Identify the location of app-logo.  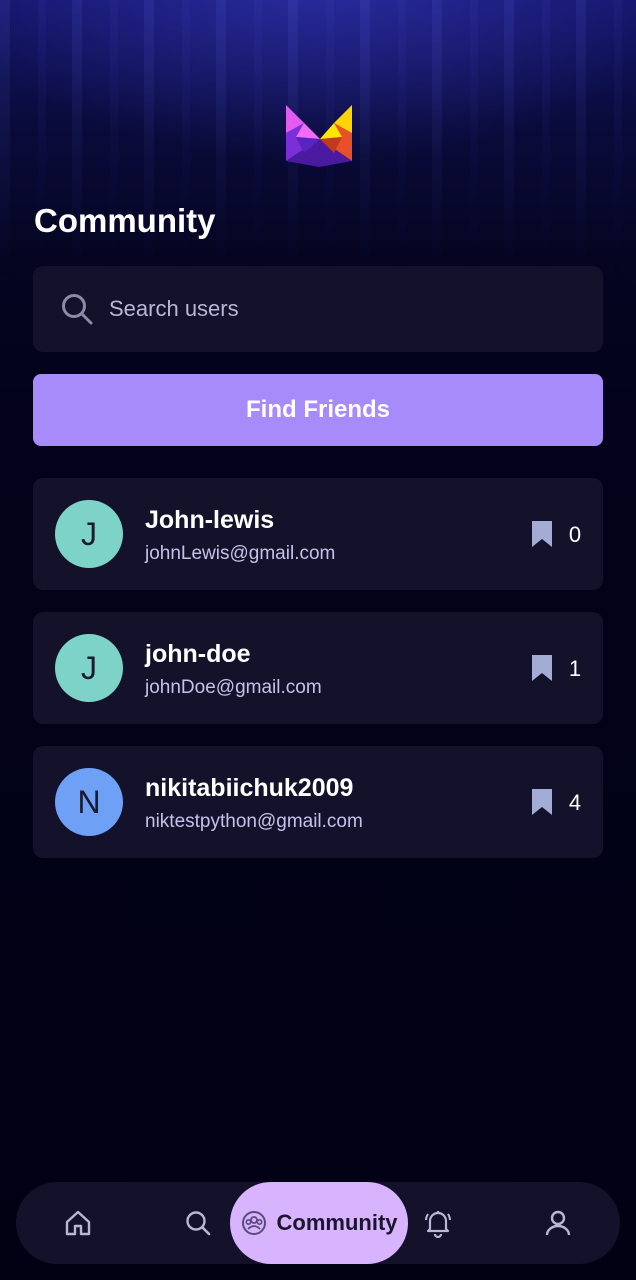
(319, 136).